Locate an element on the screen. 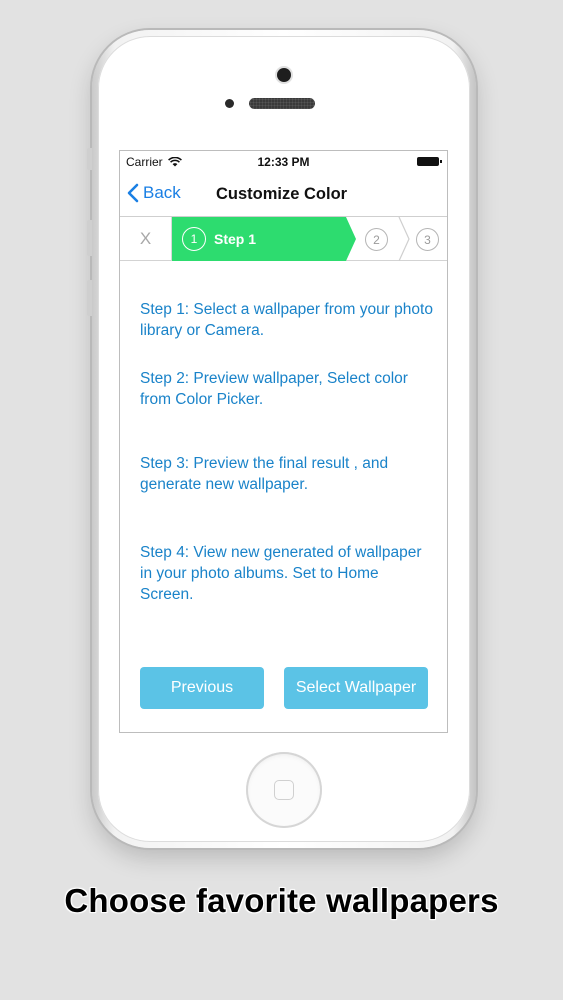 The width and height of the screenshot is (563, 1000). battery-icon is located at coordinates (429, 161).